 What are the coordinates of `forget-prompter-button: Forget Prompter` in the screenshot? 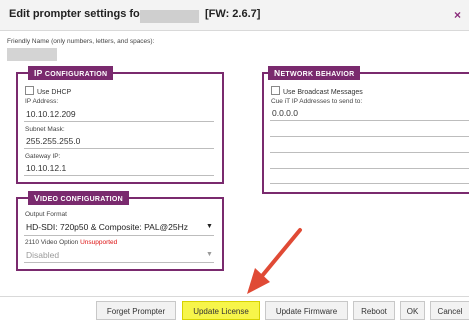 It's located at (136, 310).